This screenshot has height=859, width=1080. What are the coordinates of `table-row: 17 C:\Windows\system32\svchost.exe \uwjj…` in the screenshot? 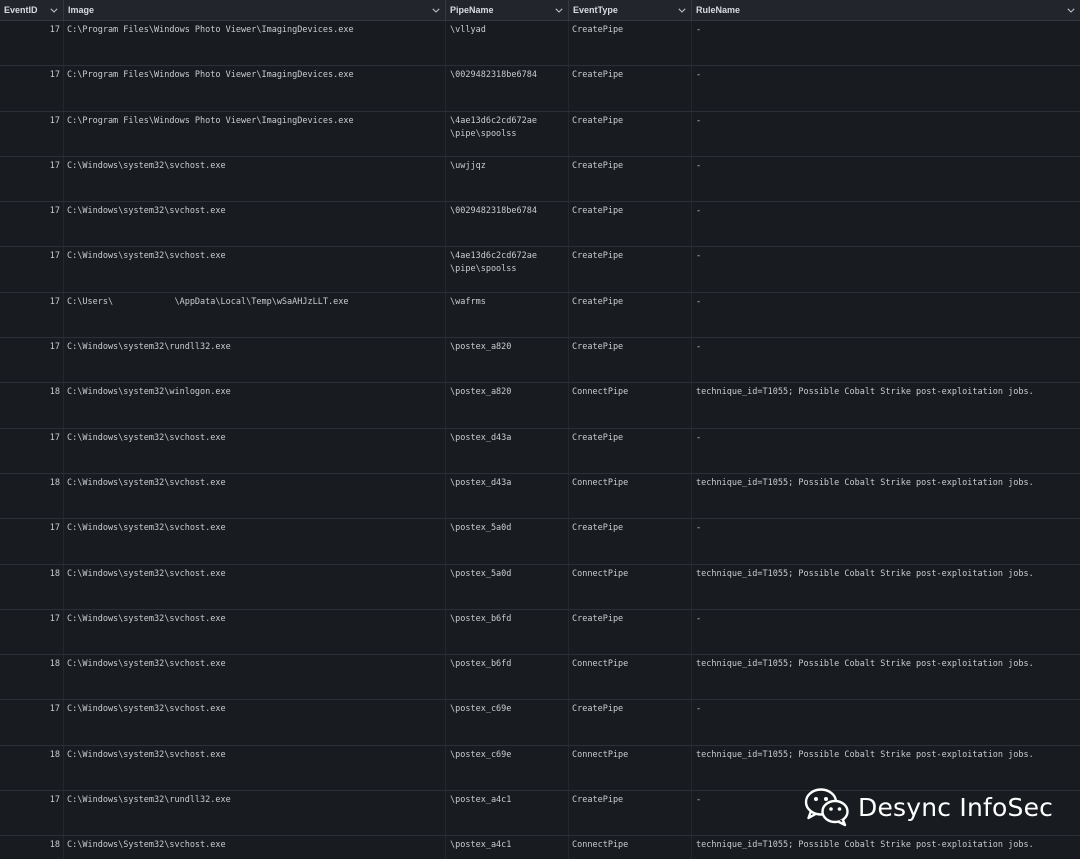 It's located at (540, 179).